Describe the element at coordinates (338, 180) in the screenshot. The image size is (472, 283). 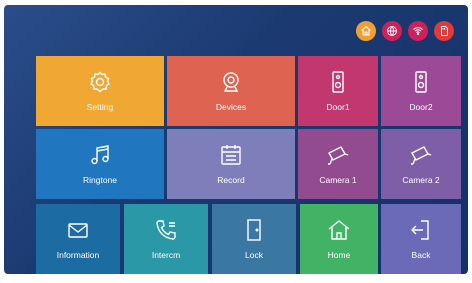
I see `camera1-label: Camera 1` at that location.